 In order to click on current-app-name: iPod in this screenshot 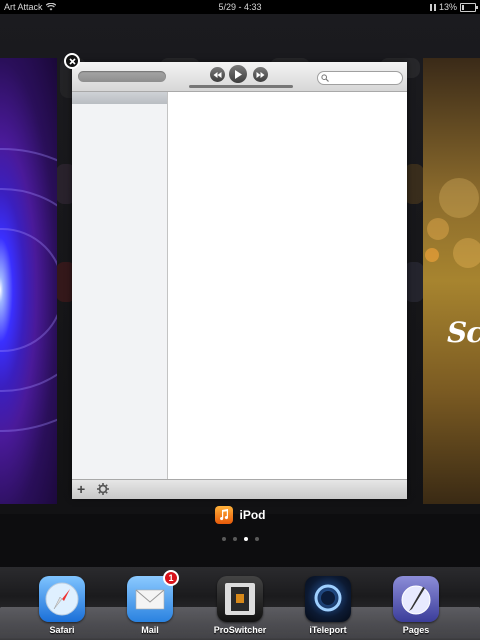, I will do `click(252, 515)`.